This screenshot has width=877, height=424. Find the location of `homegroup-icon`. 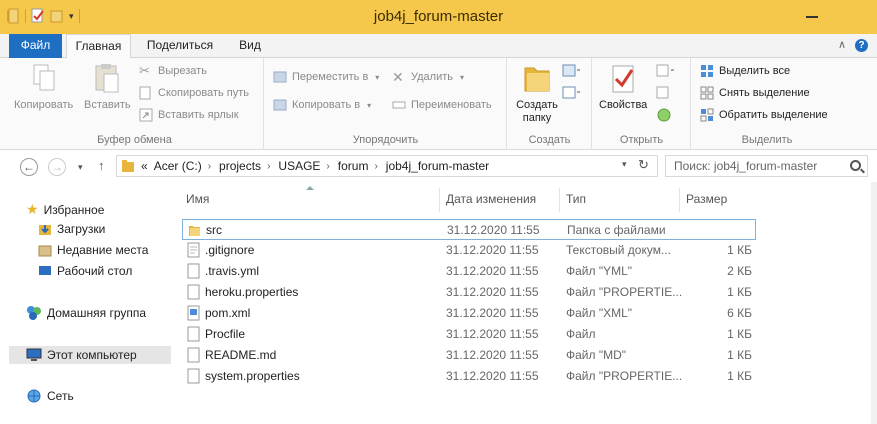

homegroup-icon is located at coordinates (34, 313).